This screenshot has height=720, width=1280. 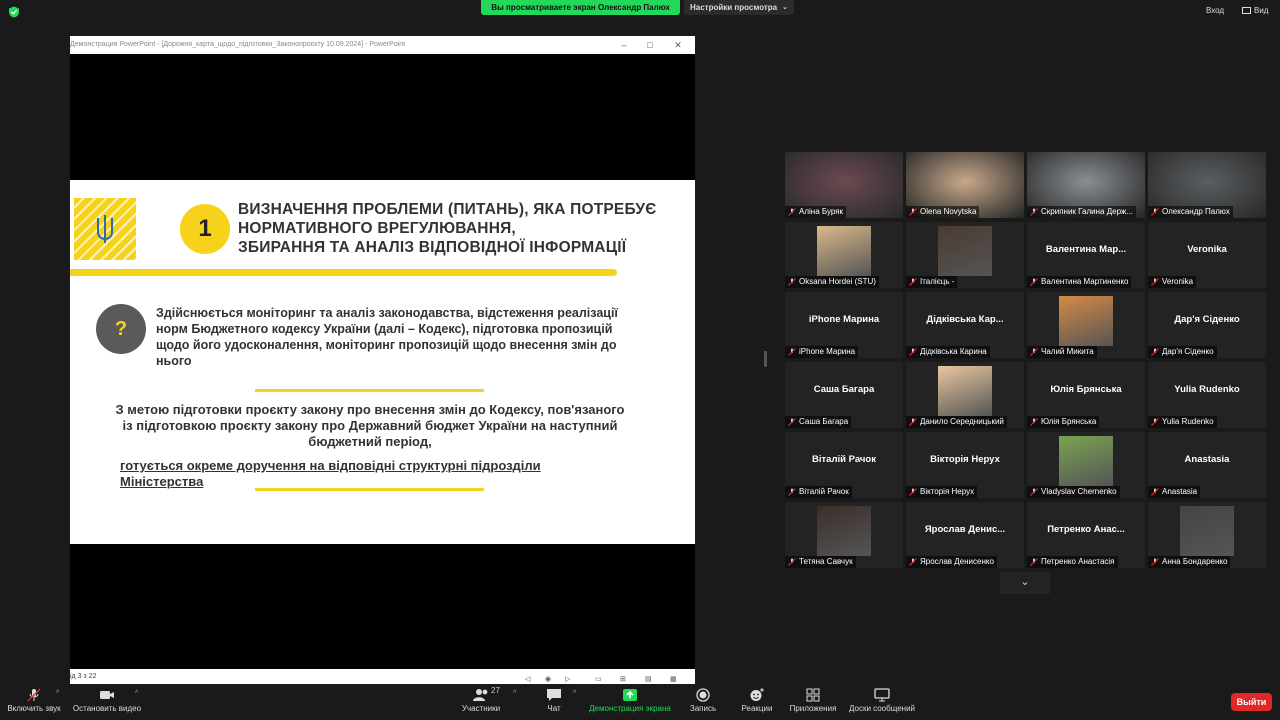 What do you see at coordinates (205, 229) in the screenshot?
I see `step-number-badge: 1` at bounding box center [205, 229].